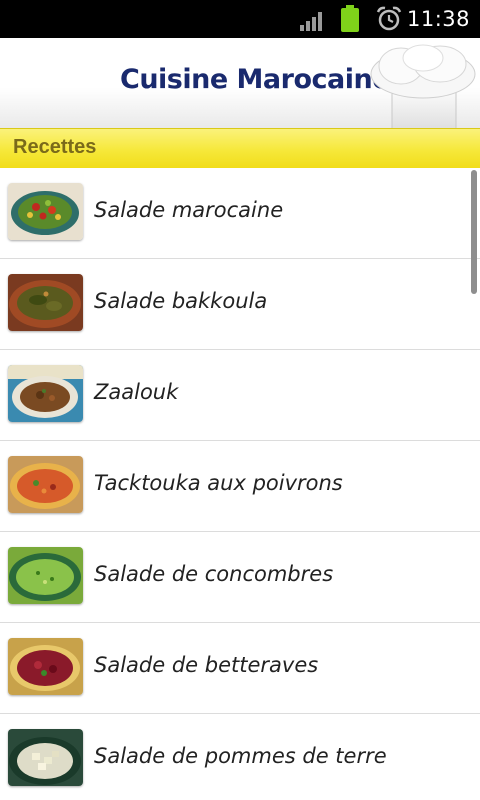  Describe the element at coordinates (214, 574) in the screenshot. I see `recipe-name: Salade de concombres` at that location.